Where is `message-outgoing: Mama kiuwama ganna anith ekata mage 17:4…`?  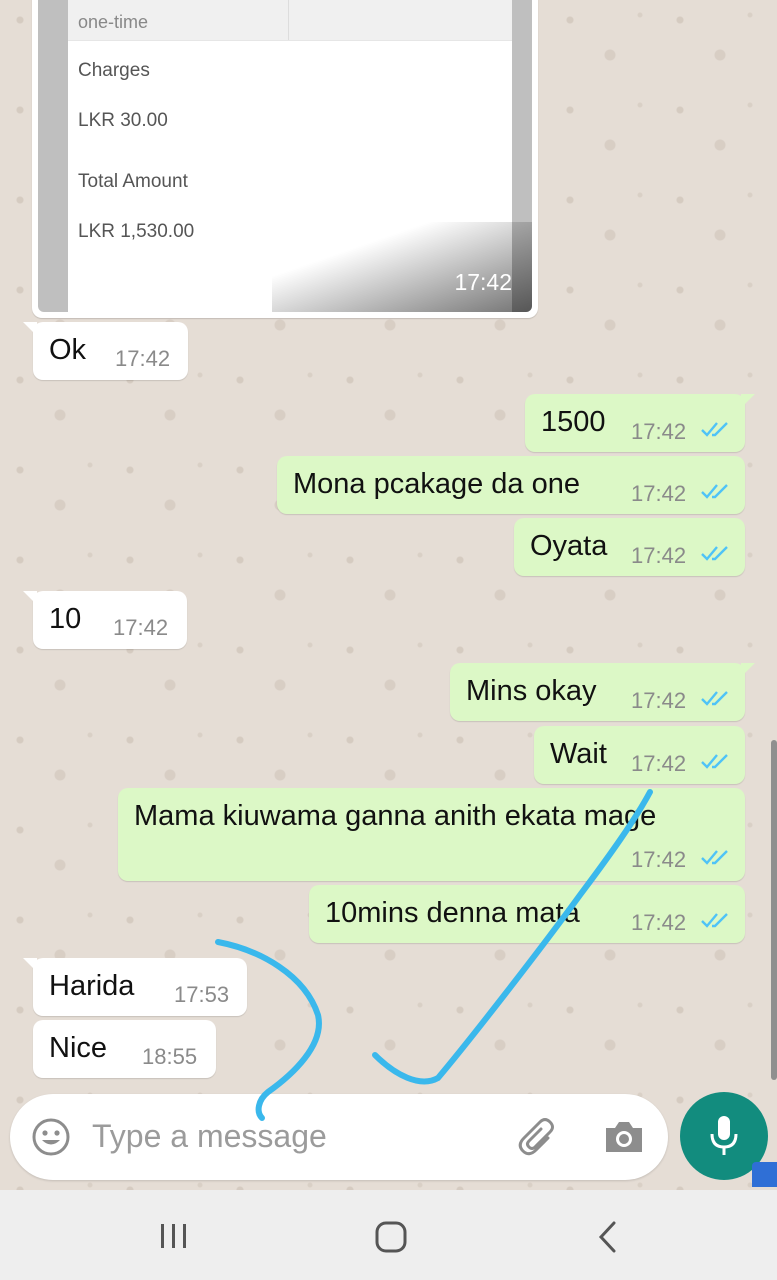 message-outgoing: Mama kiuwama ganna anith ekata mage 17:4… is located at coordinates (431, 834).